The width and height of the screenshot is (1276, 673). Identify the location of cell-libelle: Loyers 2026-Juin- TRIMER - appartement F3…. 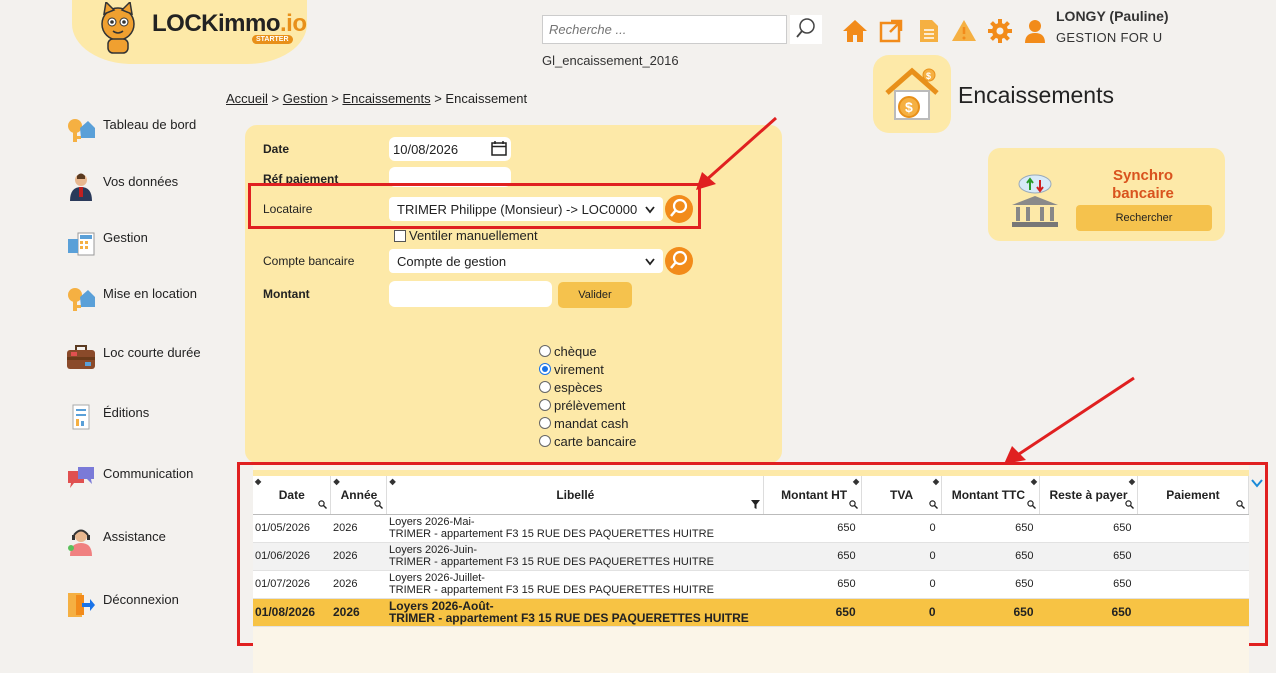
(575, 556).